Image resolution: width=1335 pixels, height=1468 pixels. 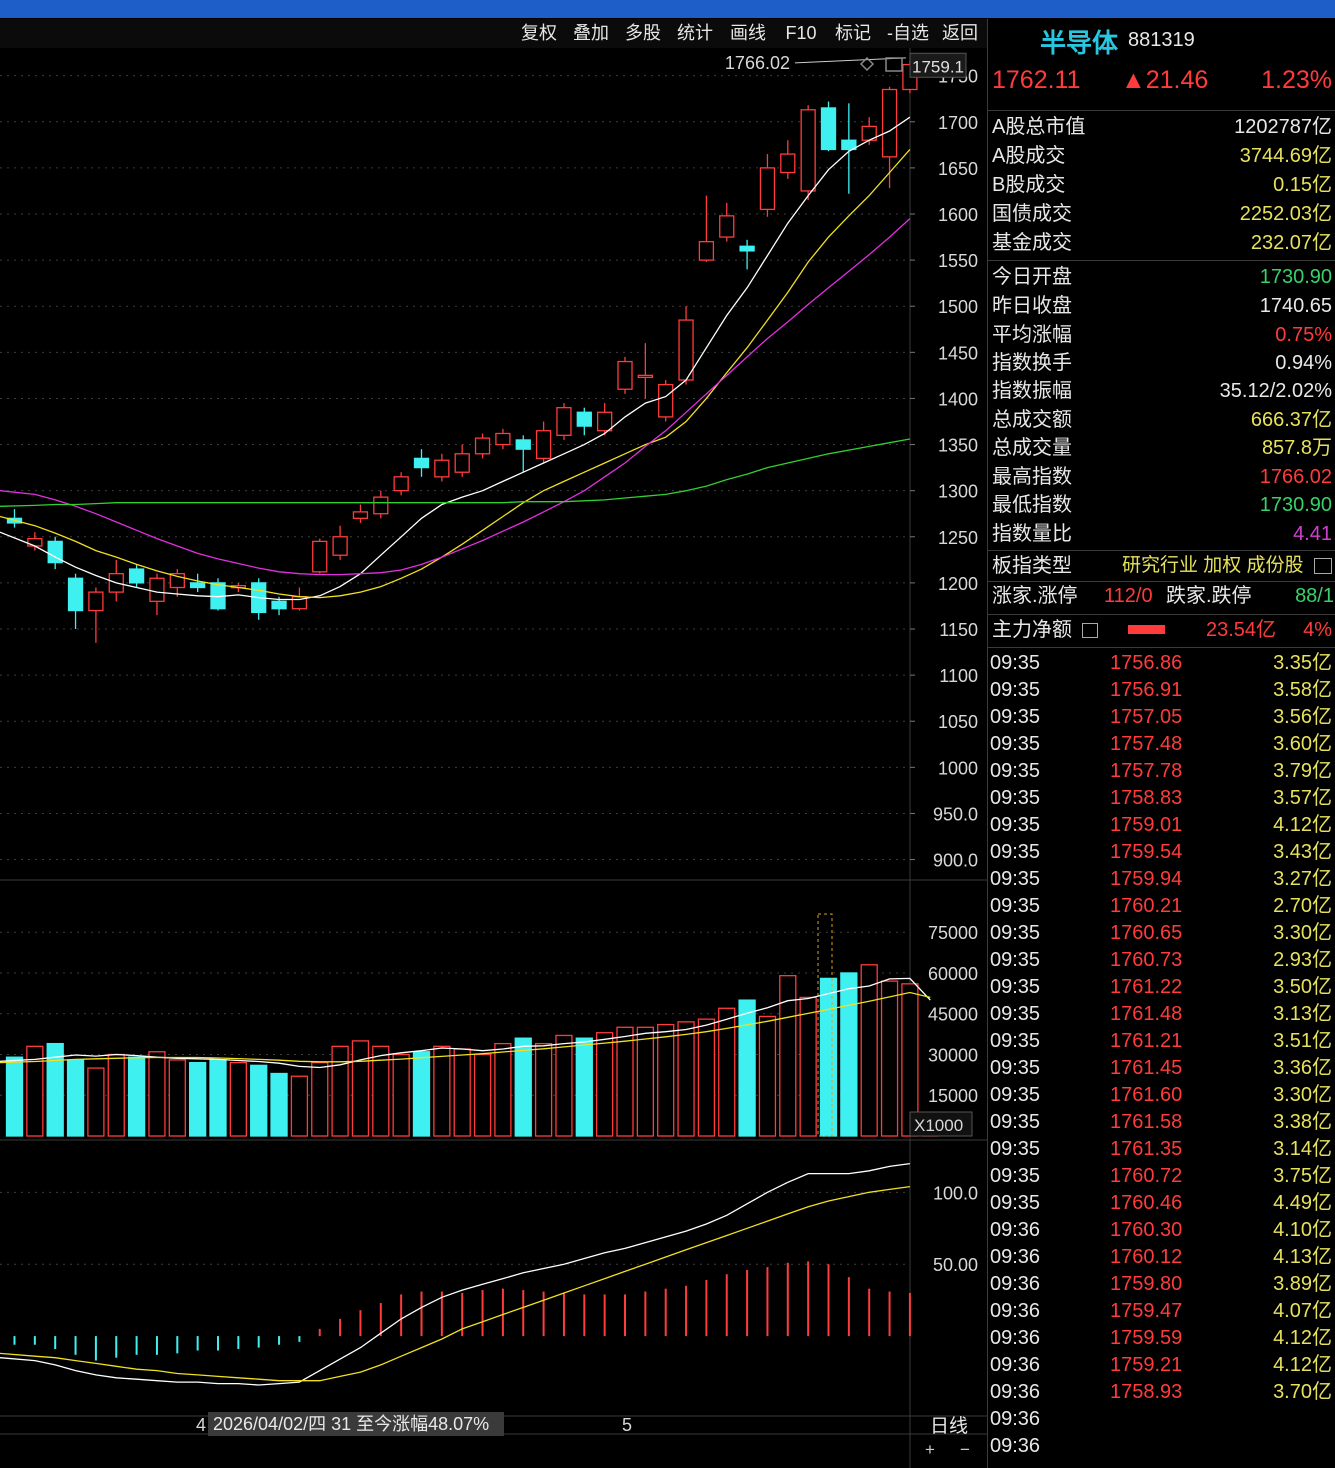 I want to click on stat-value: 1766.02, so click(x=1295, y=477).